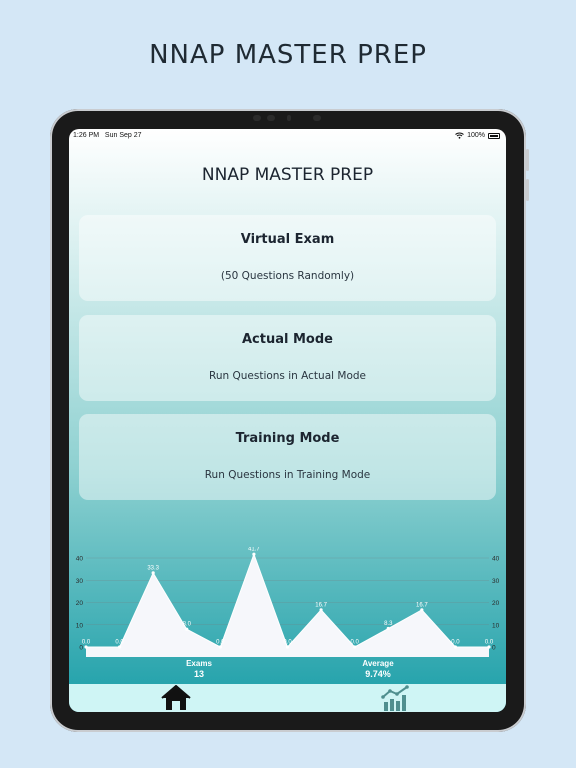  Describe the element at coordinates (123, 135) in the screenshot. I see `status-date: Sun Sep 27` at that location.